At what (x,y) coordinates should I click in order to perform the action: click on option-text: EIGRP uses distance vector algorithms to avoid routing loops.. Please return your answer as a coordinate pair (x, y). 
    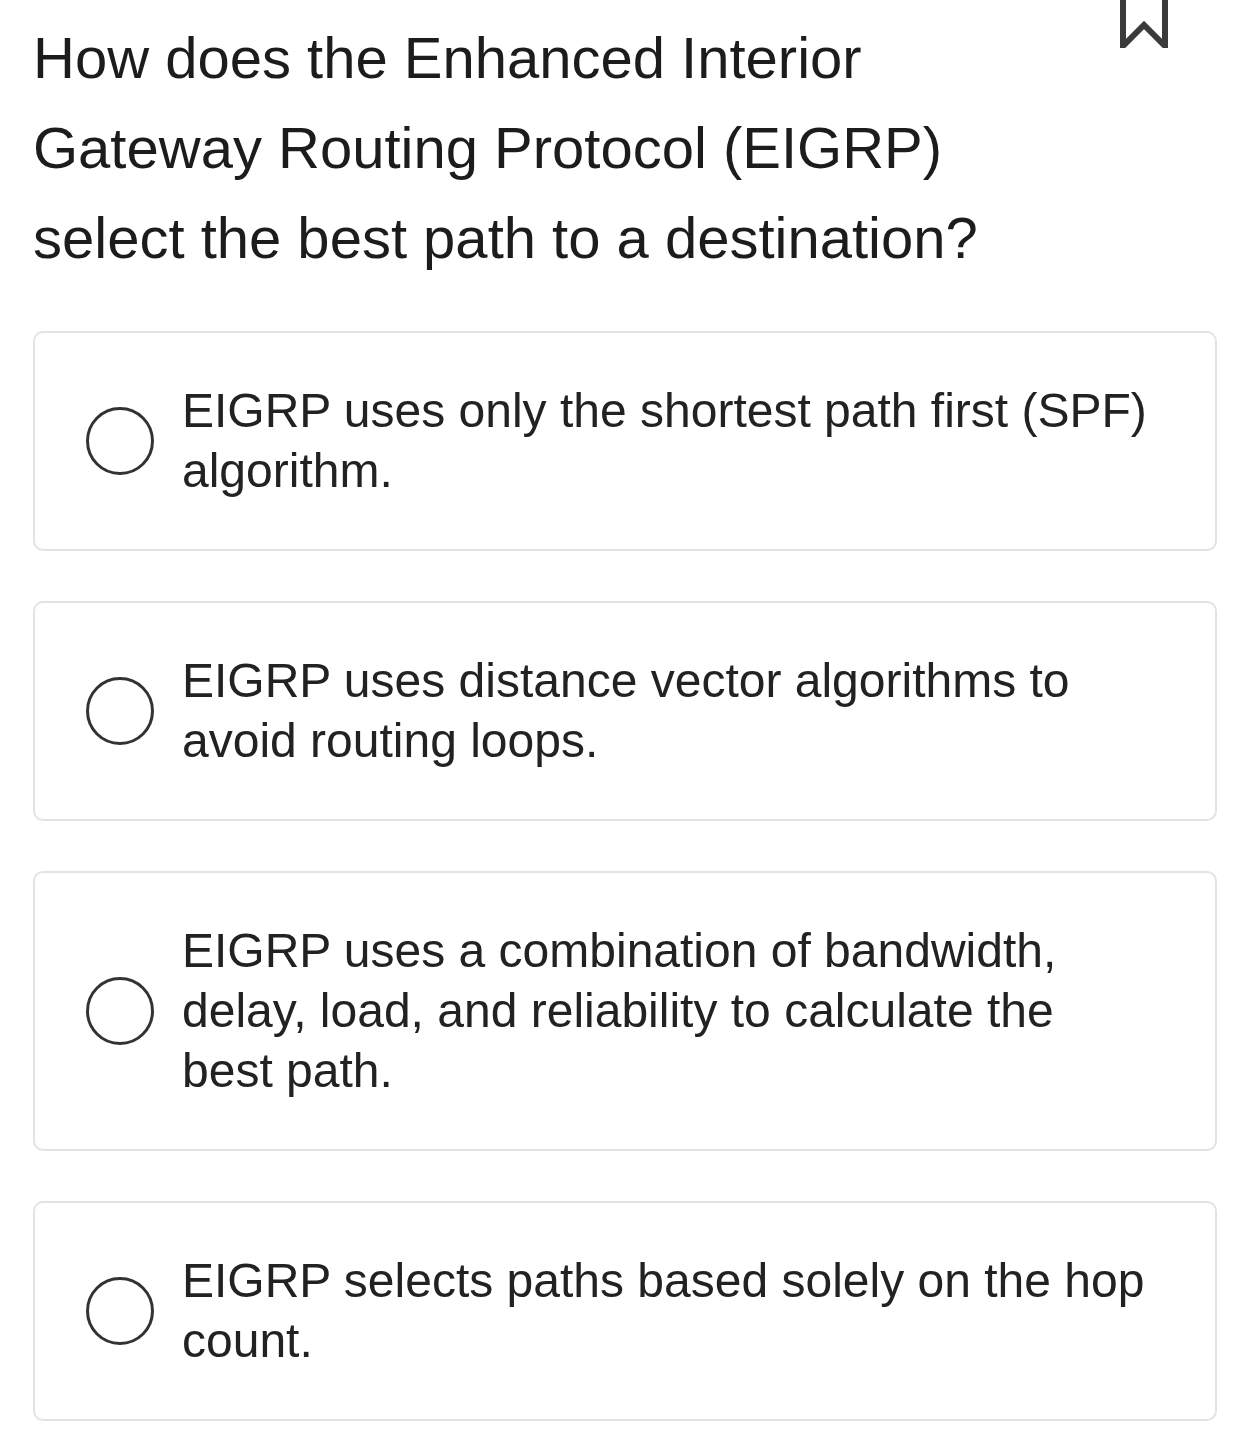
    Looking at the image, I should click on (626, 711).